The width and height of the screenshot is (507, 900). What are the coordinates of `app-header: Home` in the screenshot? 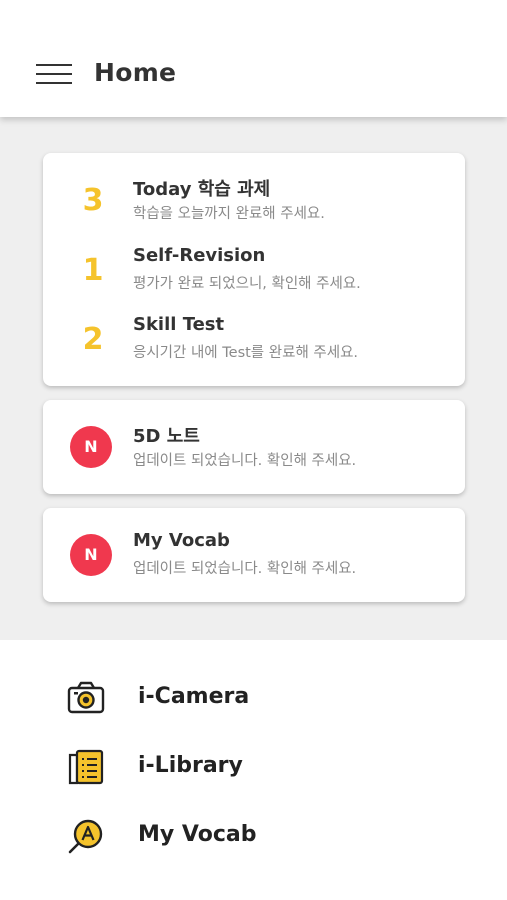 It's located at (253, 58).